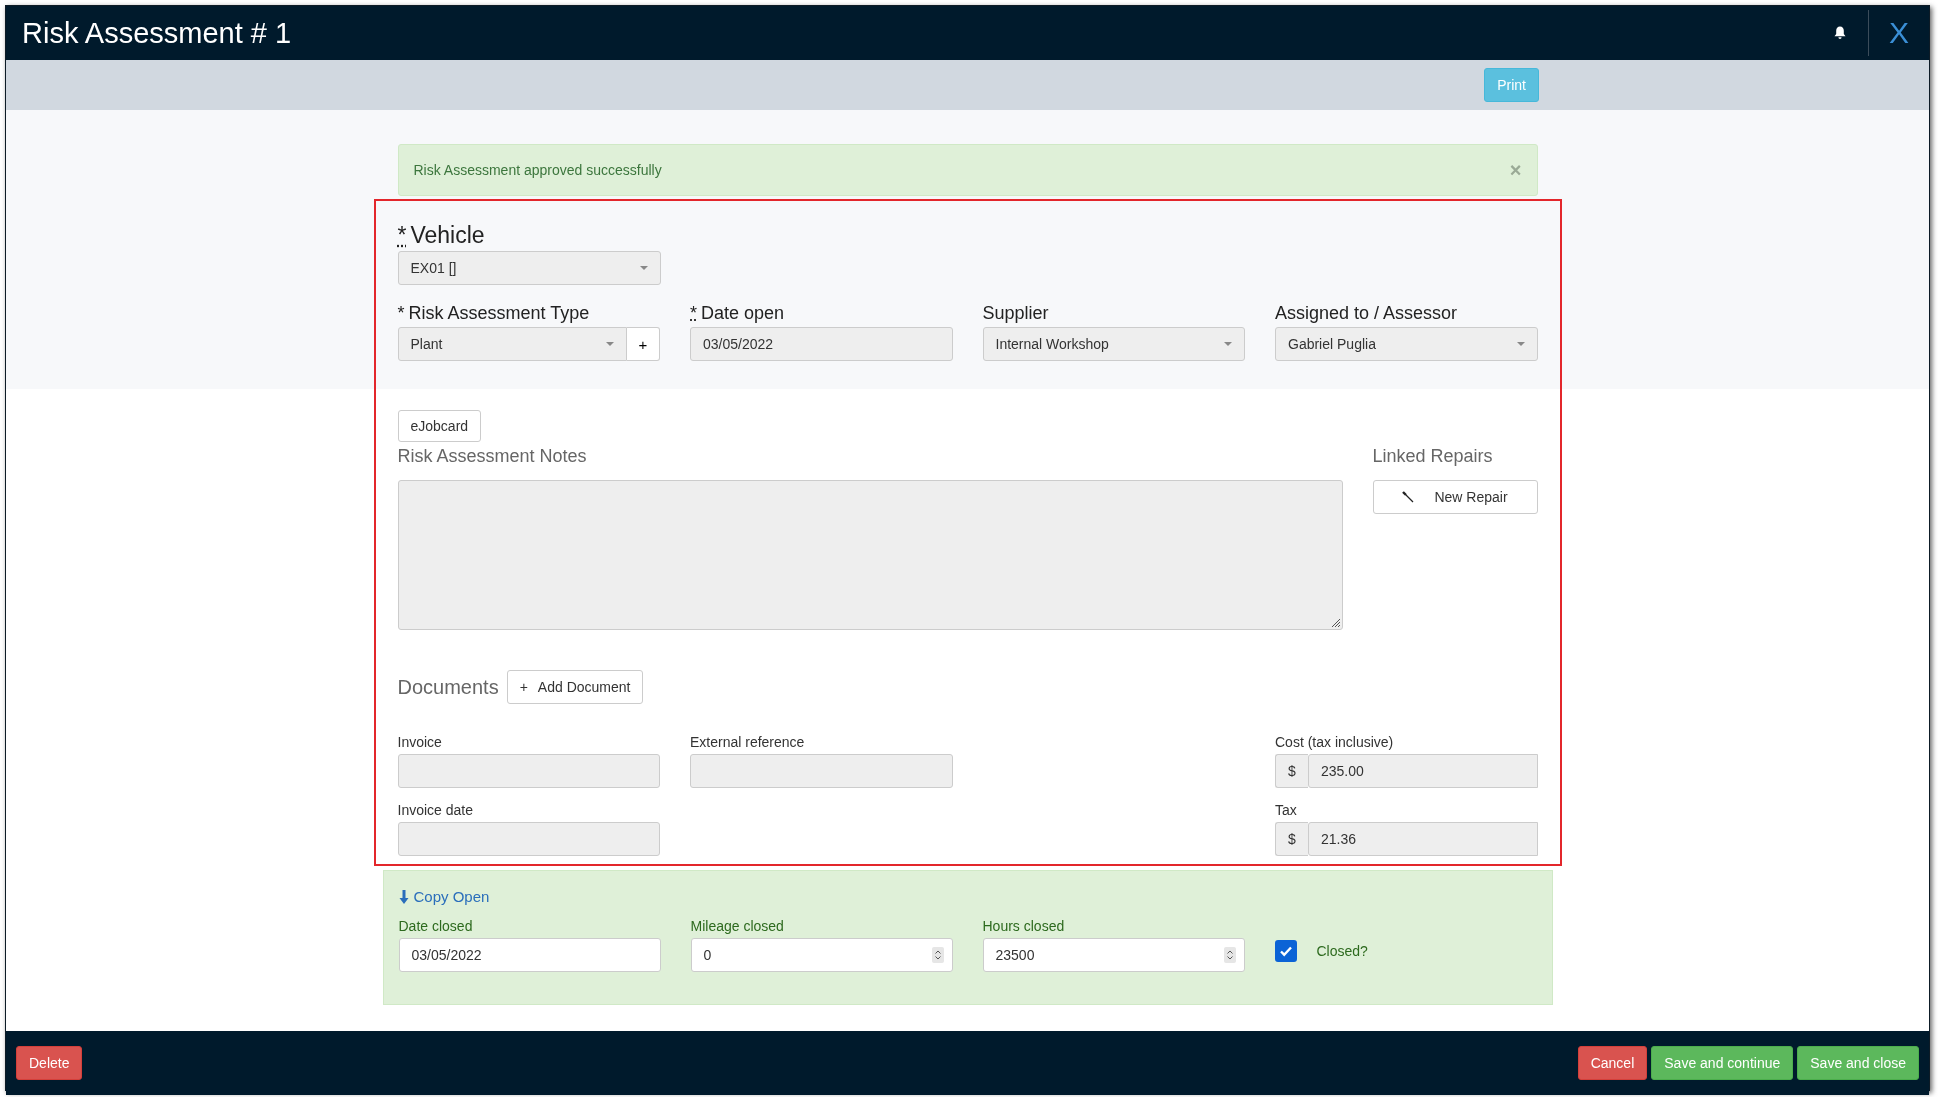 The height and width of the screenshot is (1097, 1938). Describe the element at coordinates (49, 1063) in the screenshot. I see `delete-button: Delete` at that location.